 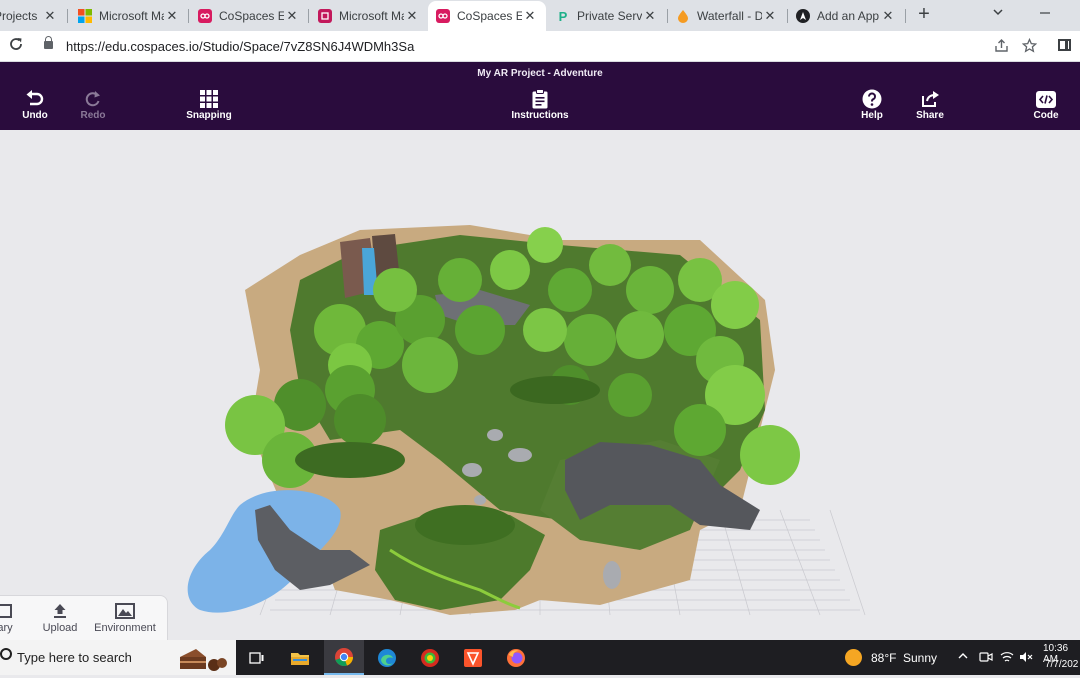 I want to click on weather-temp: 88°F, so click(x=883, y=658).